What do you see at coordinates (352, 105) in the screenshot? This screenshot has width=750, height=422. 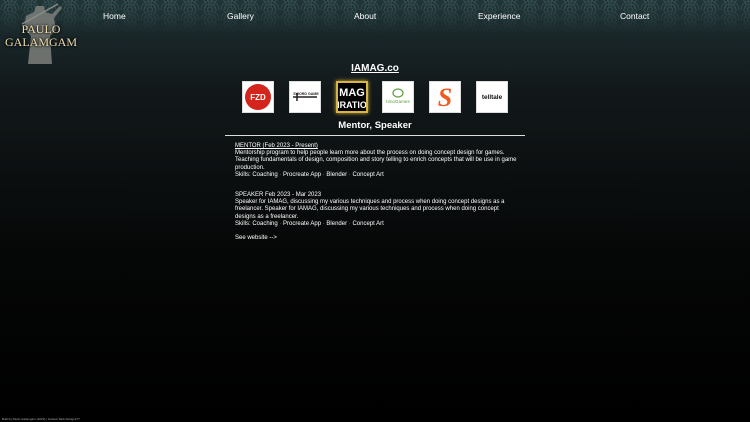 I see `iamag-logo-bottom: IRATIO` at bounding box center [352, 105].